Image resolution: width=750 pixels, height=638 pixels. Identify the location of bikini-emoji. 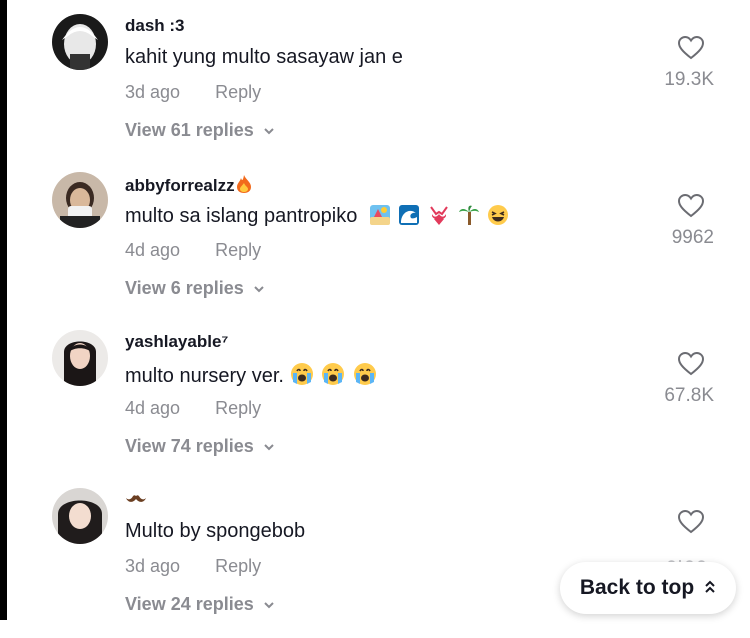
(439, 215).